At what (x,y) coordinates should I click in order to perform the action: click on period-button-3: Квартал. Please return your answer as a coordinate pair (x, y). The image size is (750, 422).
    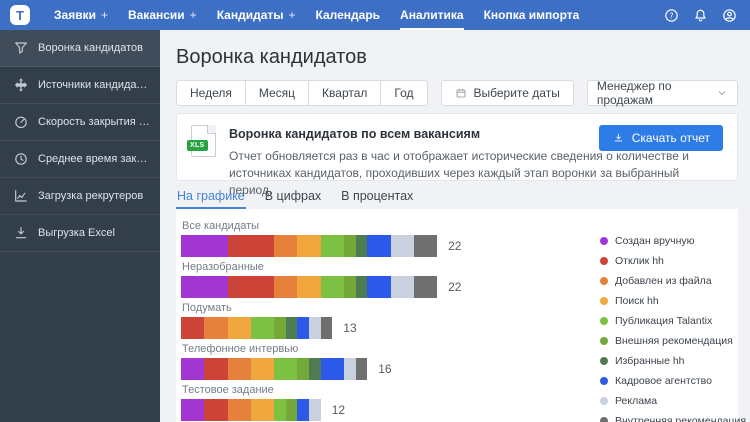
    Looking at the image, I should click on (345, 93).